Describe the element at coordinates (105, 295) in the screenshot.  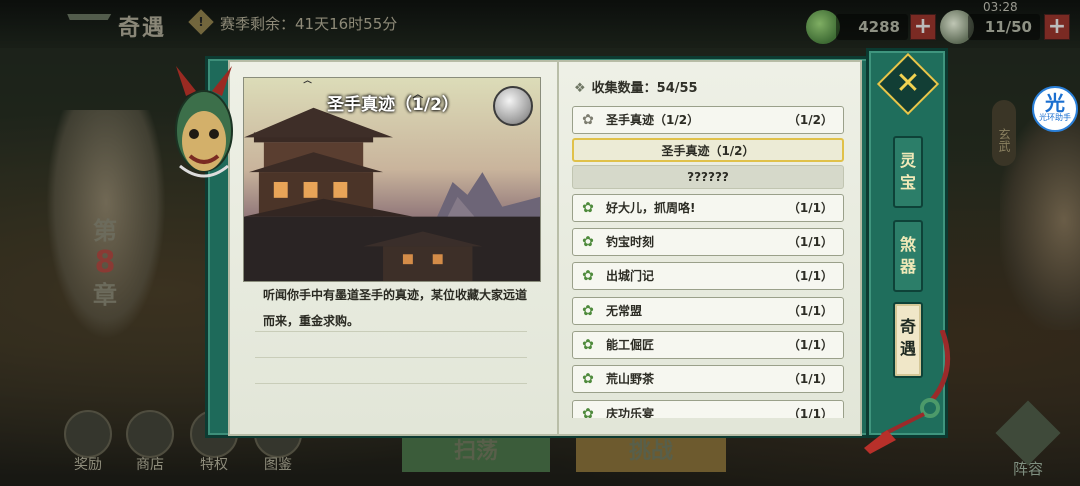
I see `chapter-suffix: 章` at that location.